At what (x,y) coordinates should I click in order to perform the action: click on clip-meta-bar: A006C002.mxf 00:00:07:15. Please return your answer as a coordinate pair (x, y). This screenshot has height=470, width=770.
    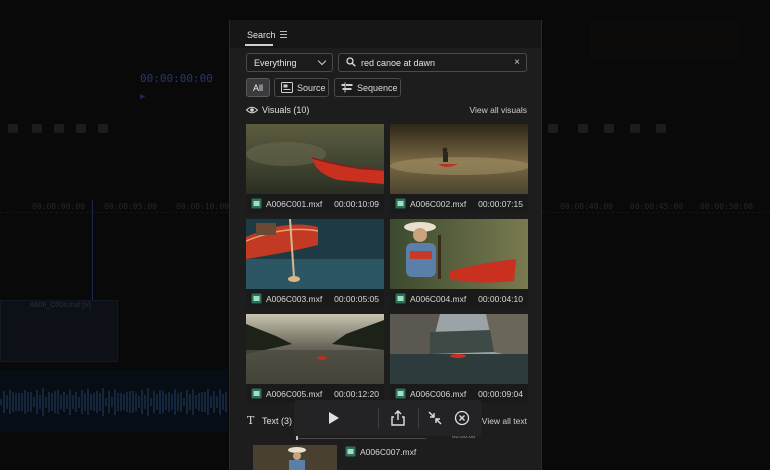
    Looking at the image, I should click on (459, 203).